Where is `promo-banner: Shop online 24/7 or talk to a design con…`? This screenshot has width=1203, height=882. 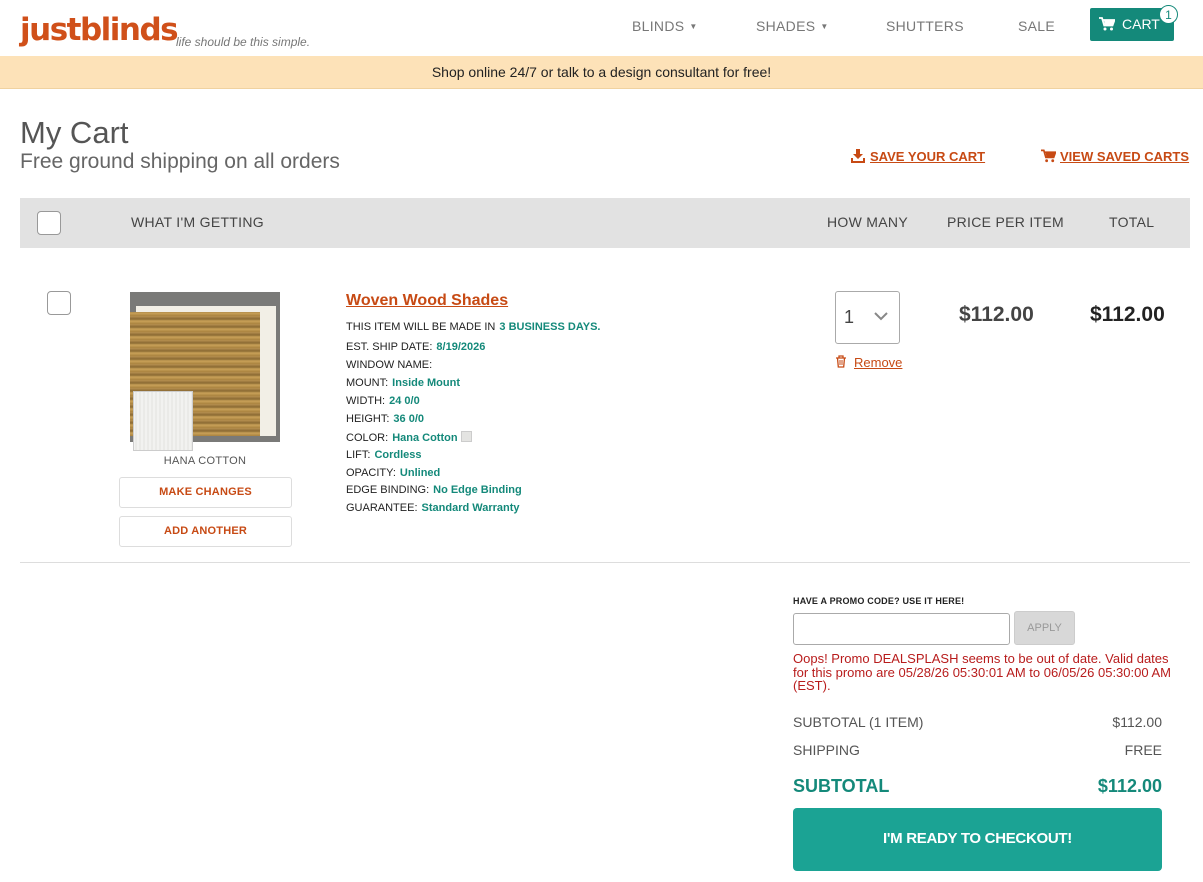
promo-banner: Shop online 24/7 or talk to a design con… is located at coordinates (601, 72).